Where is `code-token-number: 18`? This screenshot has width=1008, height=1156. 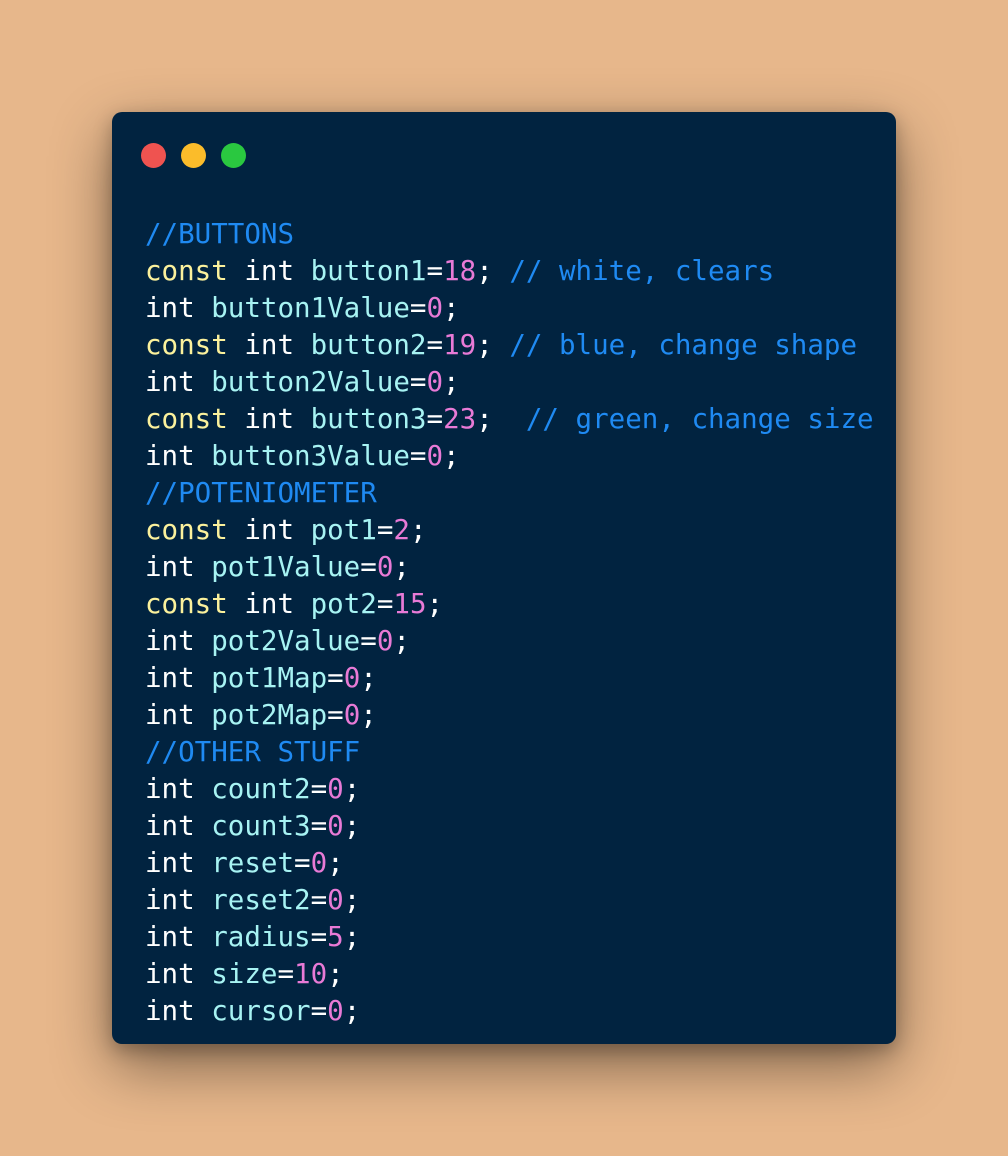
code-token-number: 18 is located at coordinates (460, 271).